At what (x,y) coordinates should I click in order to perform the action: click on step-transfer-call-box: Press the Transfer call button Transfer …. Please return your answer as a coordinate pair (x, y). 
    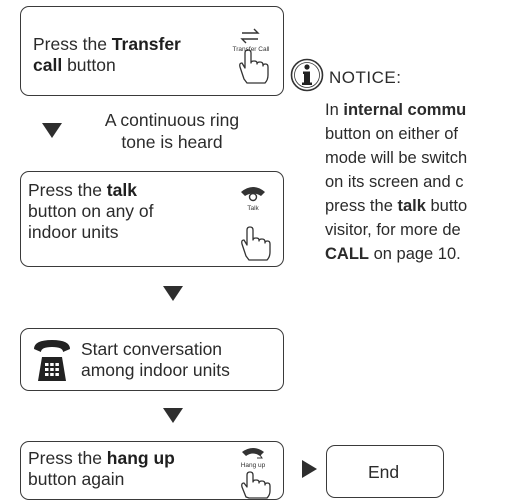
    Looking at the image, I should click on (152, 51).